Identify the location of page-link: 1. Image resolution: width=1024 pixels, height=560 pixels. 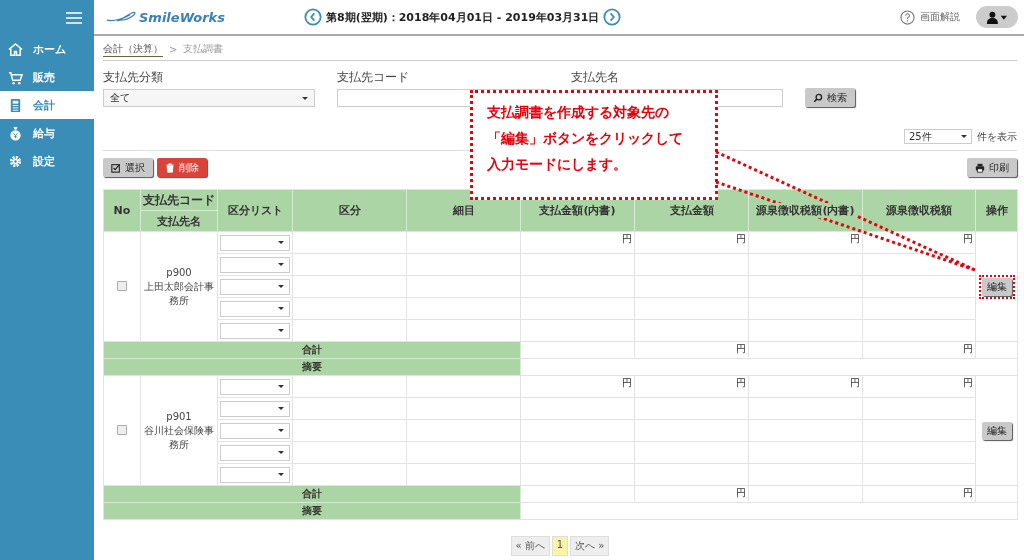
(560, 546).